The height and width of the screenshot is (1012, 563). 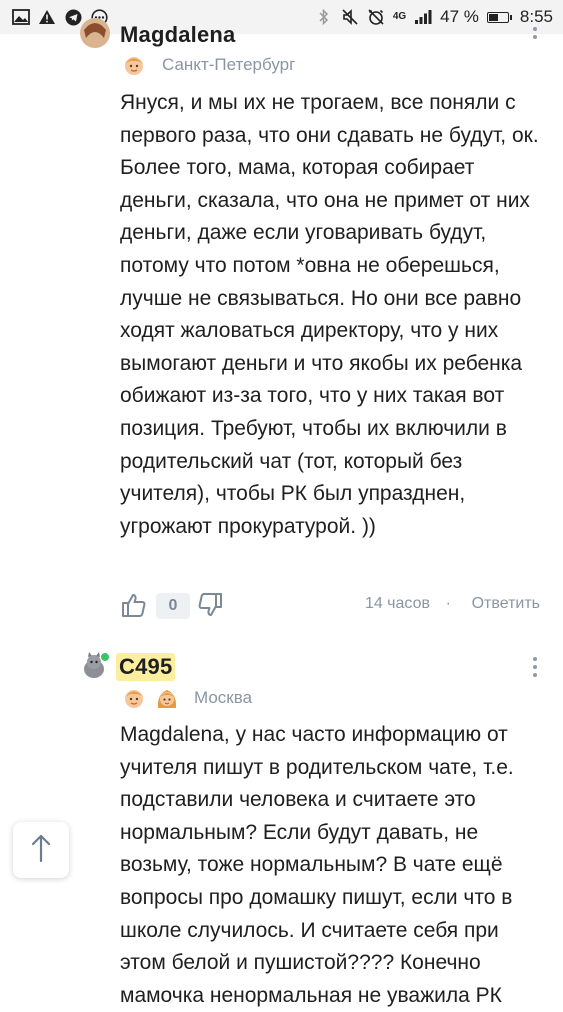 I want to click on more-options-button, so click(x=535, y=667).